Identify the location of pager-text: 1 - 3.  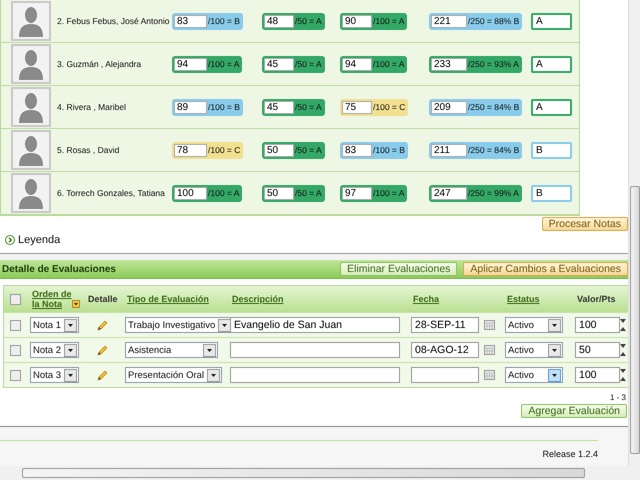
(618, 397).